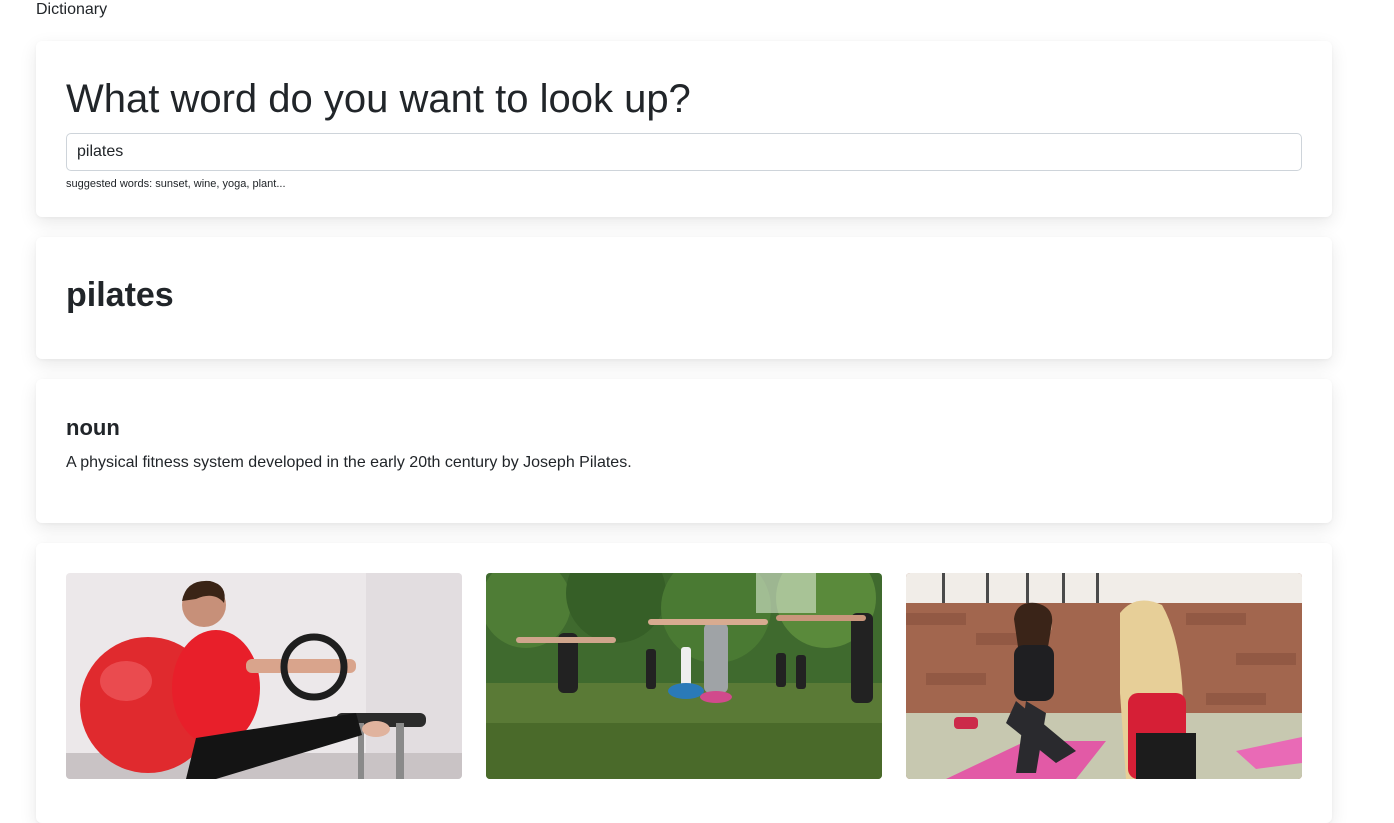  I want to click on search-input, so click(684, 152).